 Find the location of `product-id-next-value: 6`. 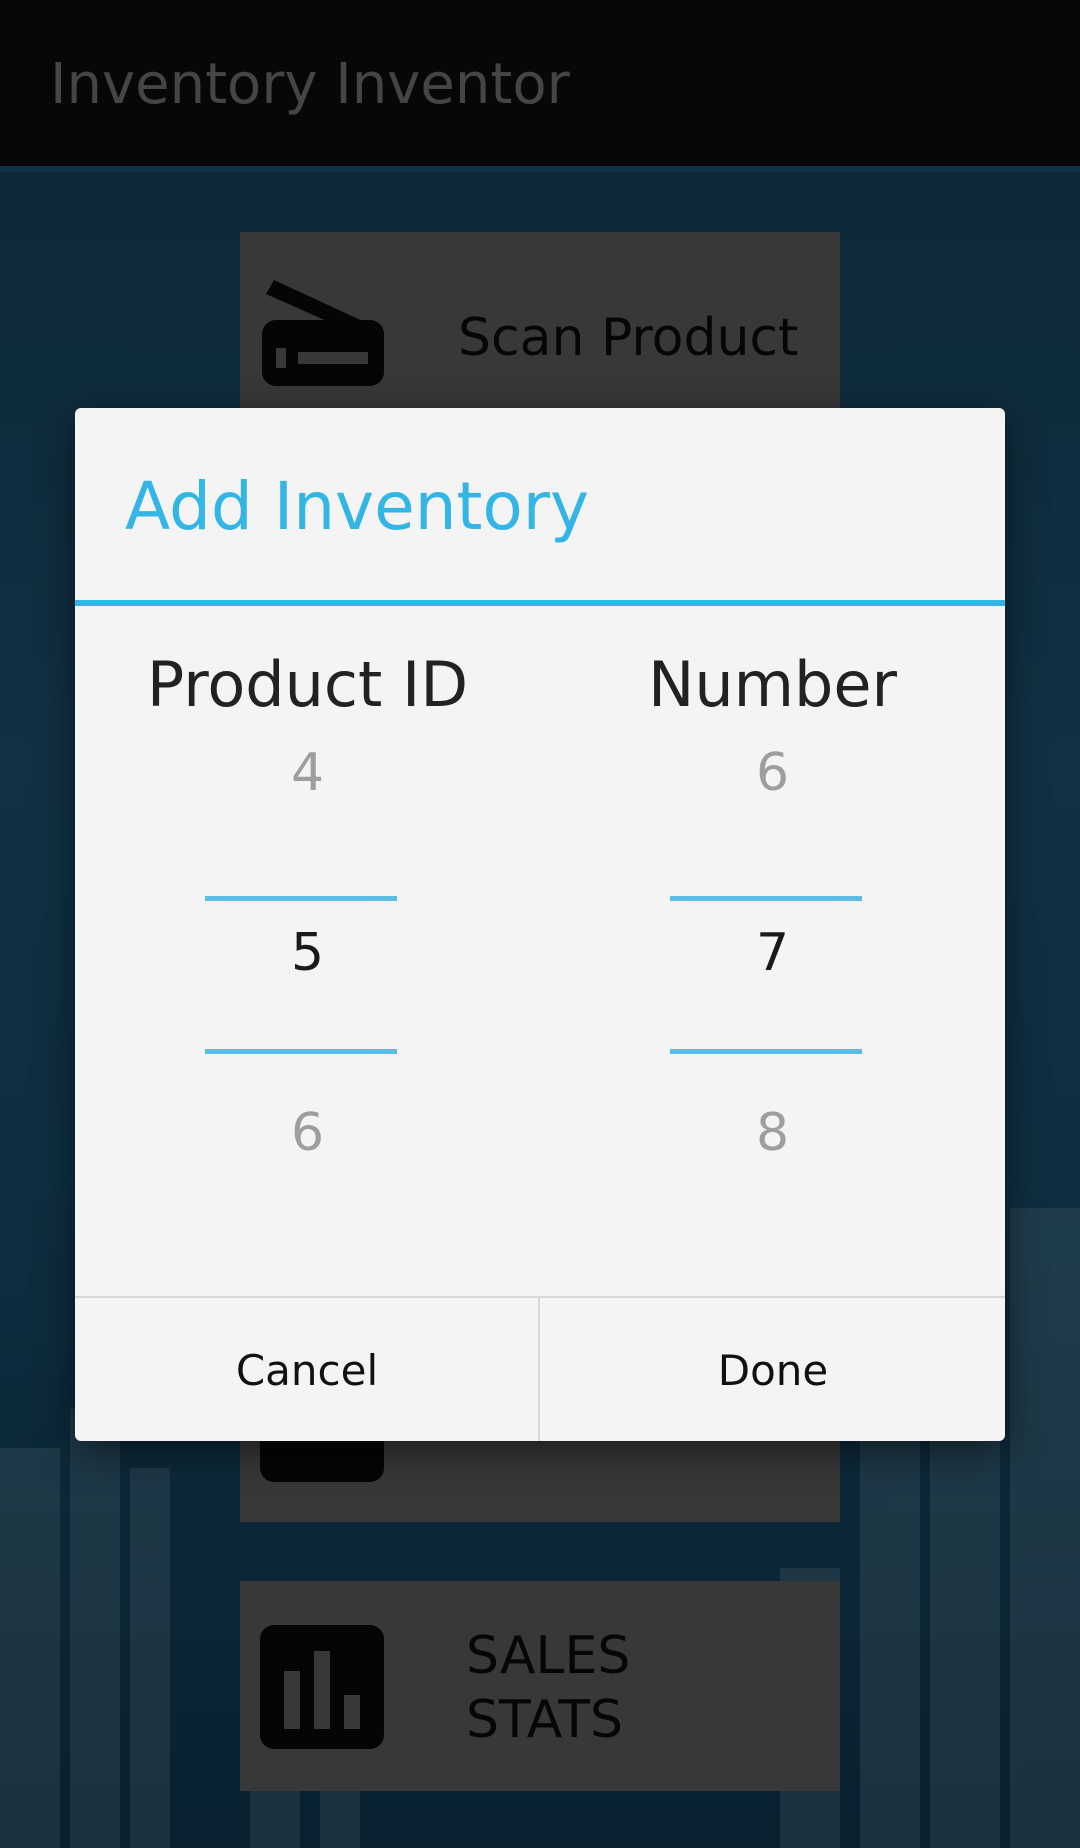

product-id-next-value: 6 is located at coordinates (307, 1133).